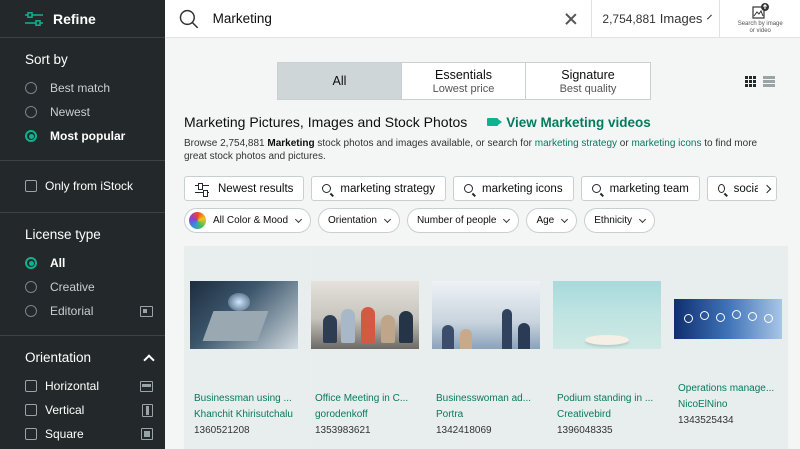 This screenshot has height=449, width=800. Describe the element at coordinates (147, 410) in the screenshot. I see `vertical-orientation-icon` at that location.